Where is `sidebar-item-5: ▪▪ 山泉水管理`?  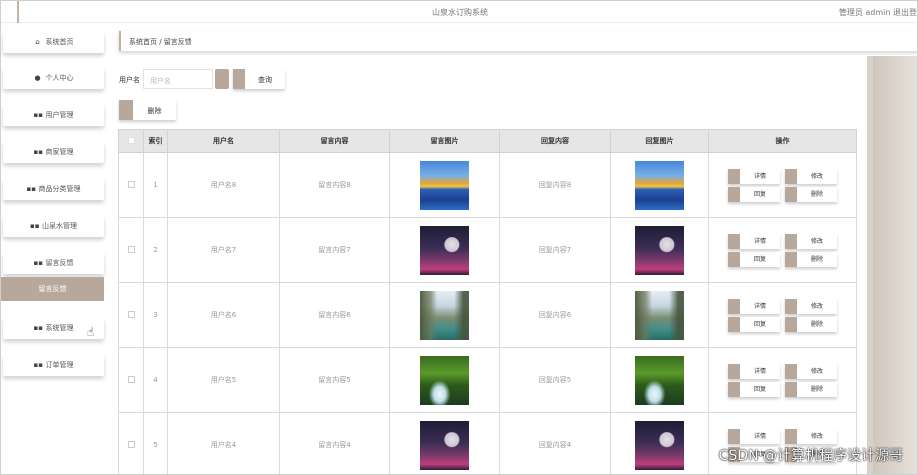
sidebar-item-5: ▪▪ 山泉水管理 is located at coordinates (53, 226).